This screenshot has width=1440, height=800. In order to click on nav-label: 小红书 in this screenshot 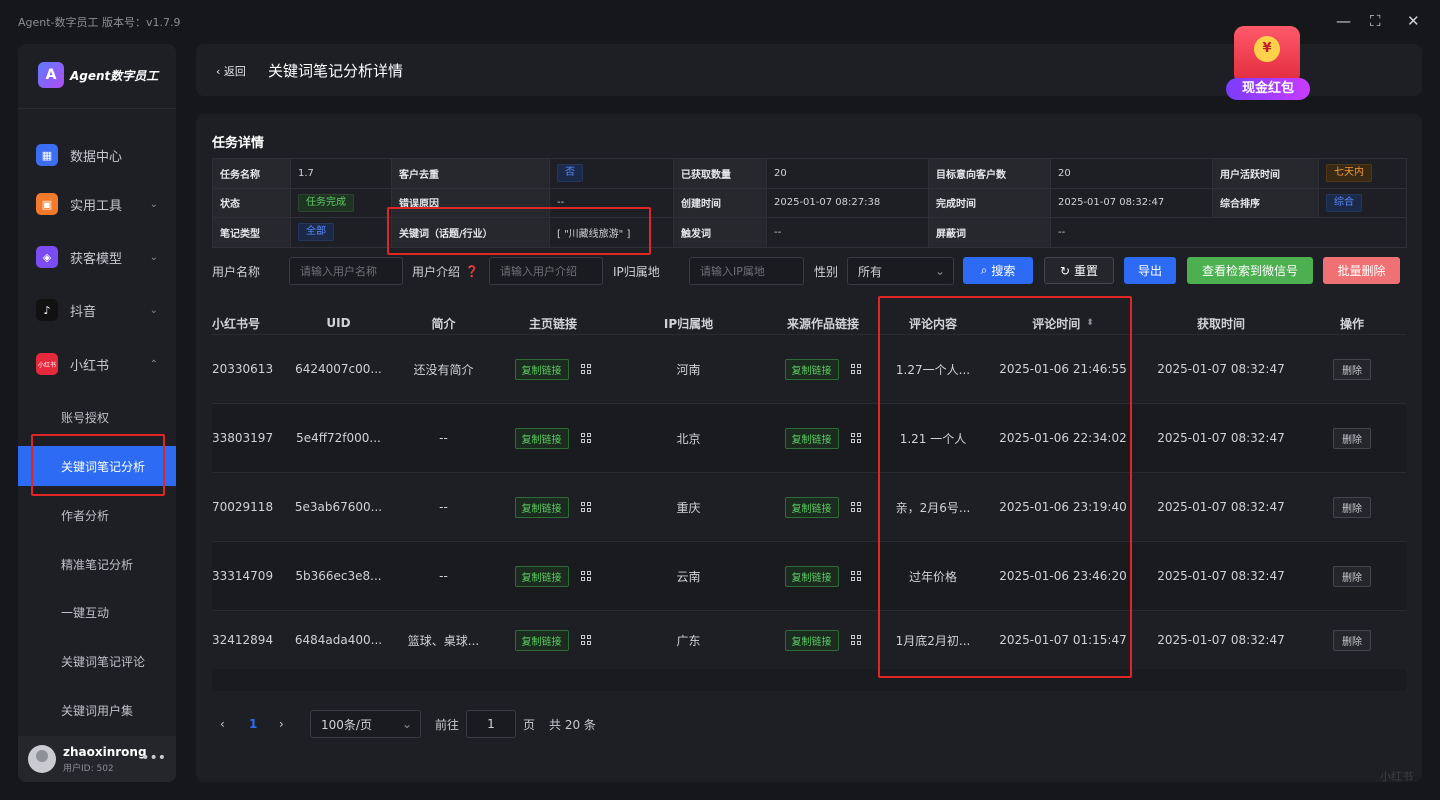, I will do `click(90, 366)`.